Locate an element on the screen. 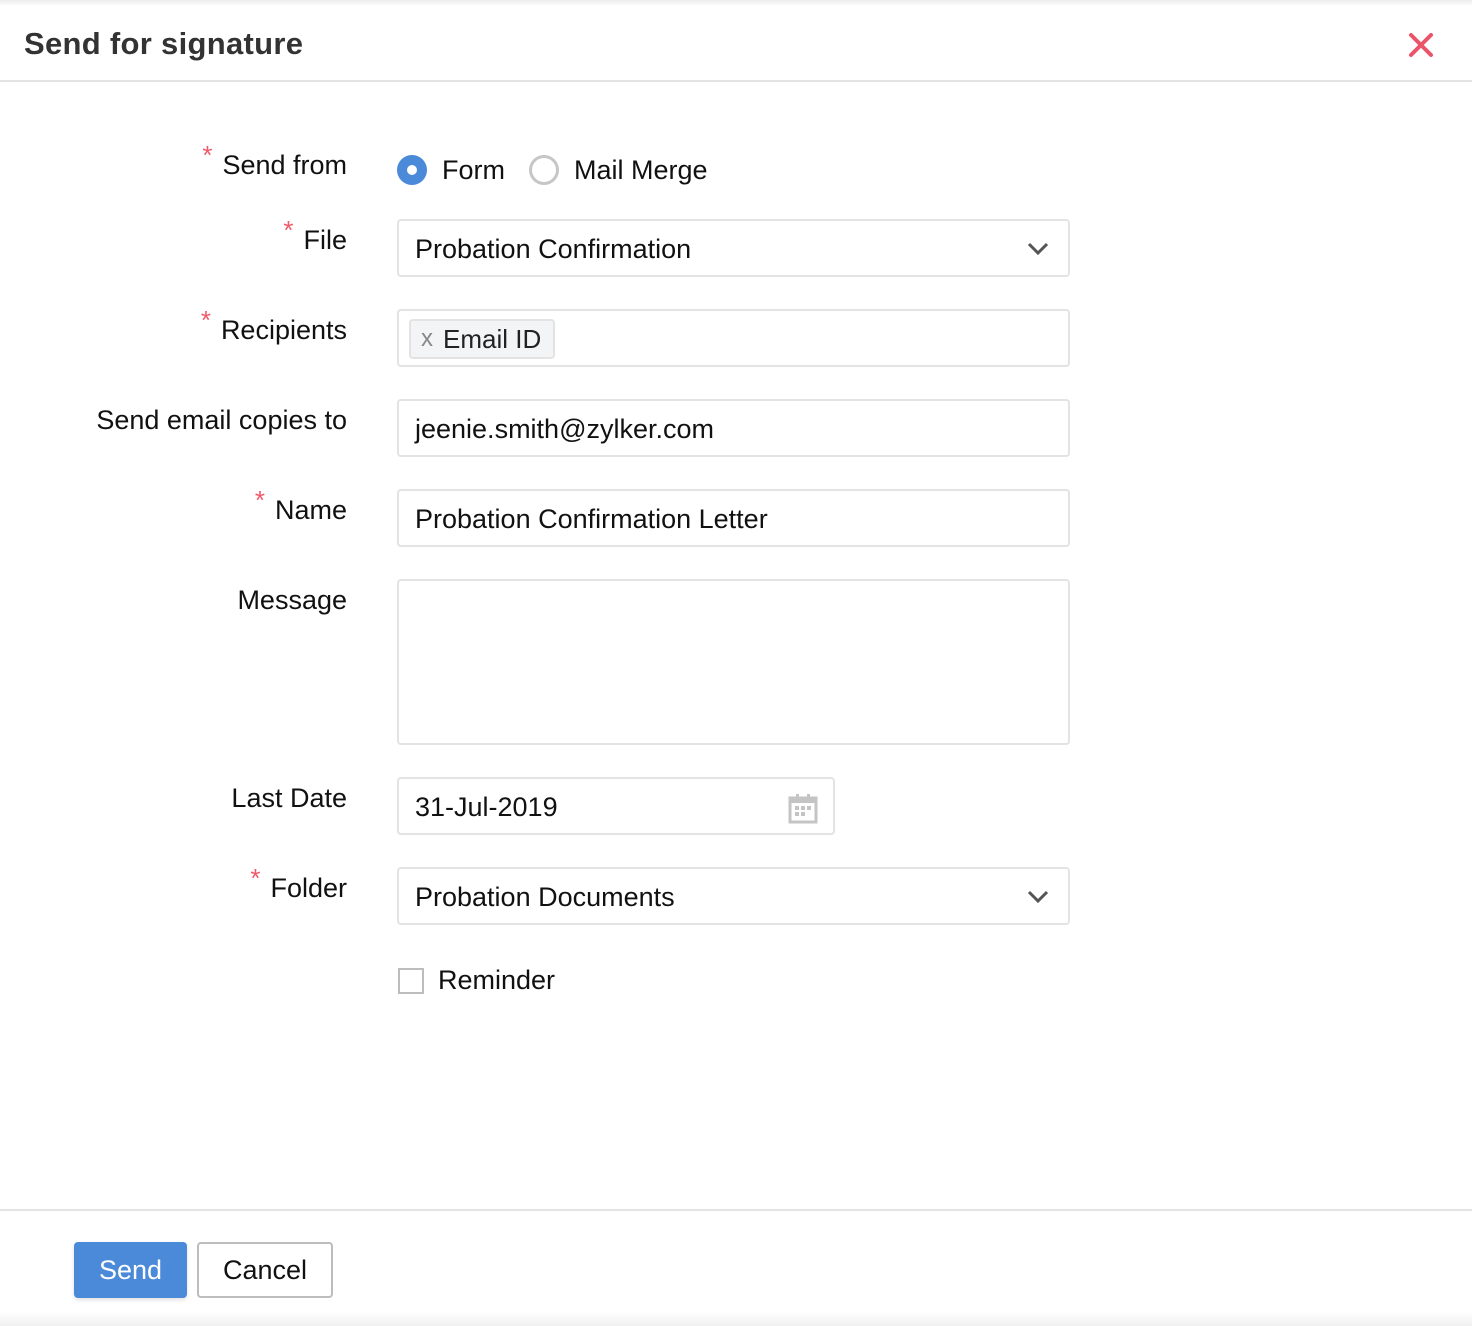 This screenshot has height=1326, width=1472. send-from-label: * Send from is located at coordinates (274, 160).